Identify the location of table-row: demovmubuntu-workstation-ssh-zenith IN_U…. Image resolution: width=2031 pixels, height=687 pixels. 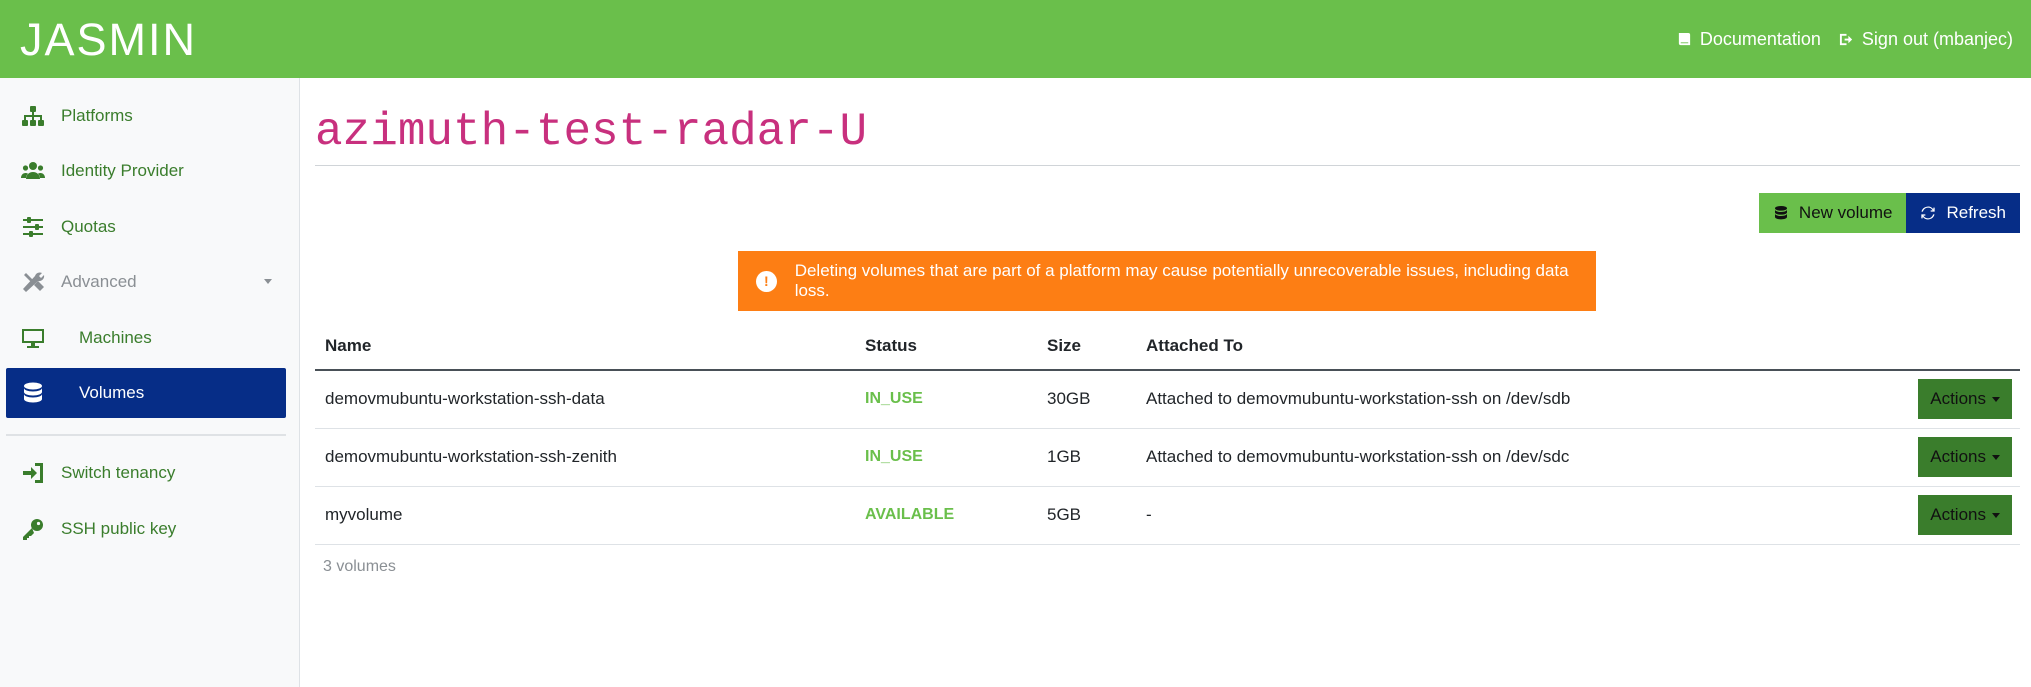
(1167, 457).